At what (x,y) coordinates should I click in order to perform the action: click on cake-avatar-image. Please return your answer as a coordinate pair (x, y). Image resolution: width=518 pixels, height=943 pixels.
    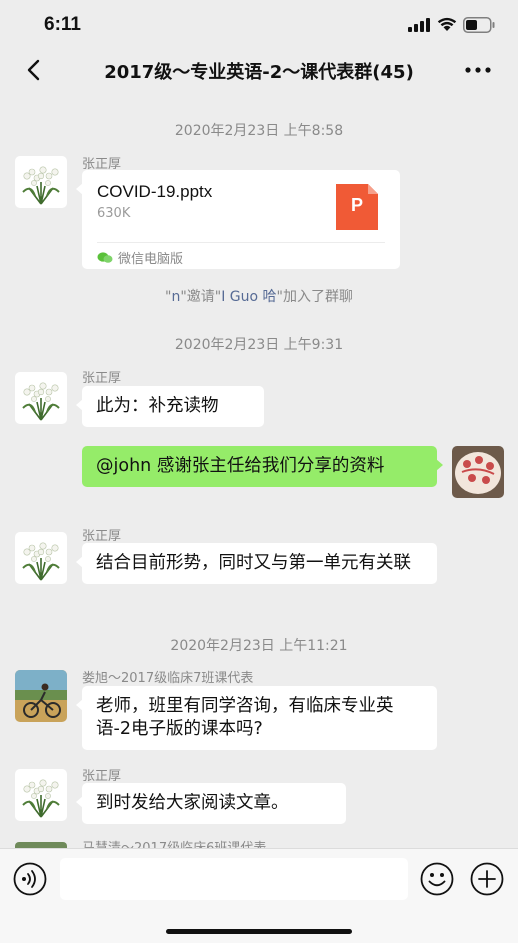
    Looking at the image, I should click on (478, 472).